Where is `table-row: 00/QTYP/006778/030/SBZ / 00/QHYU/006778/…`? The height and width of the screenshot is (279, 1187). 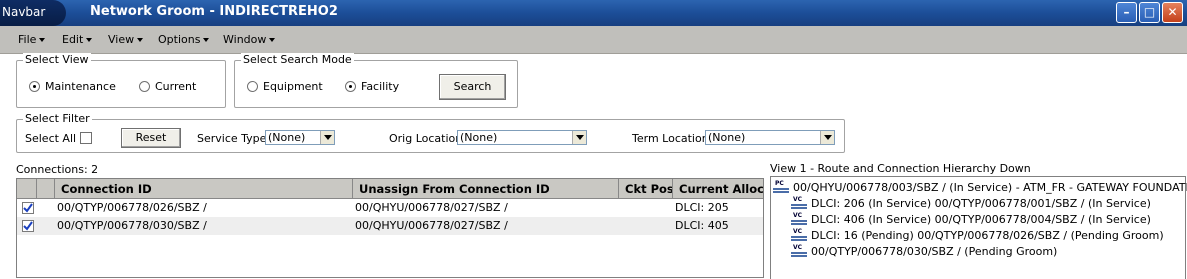 table-row: 00/QTYP/006778/030/SBZ / 00/QHYU/006778/… is located at coordinates (390, 226).